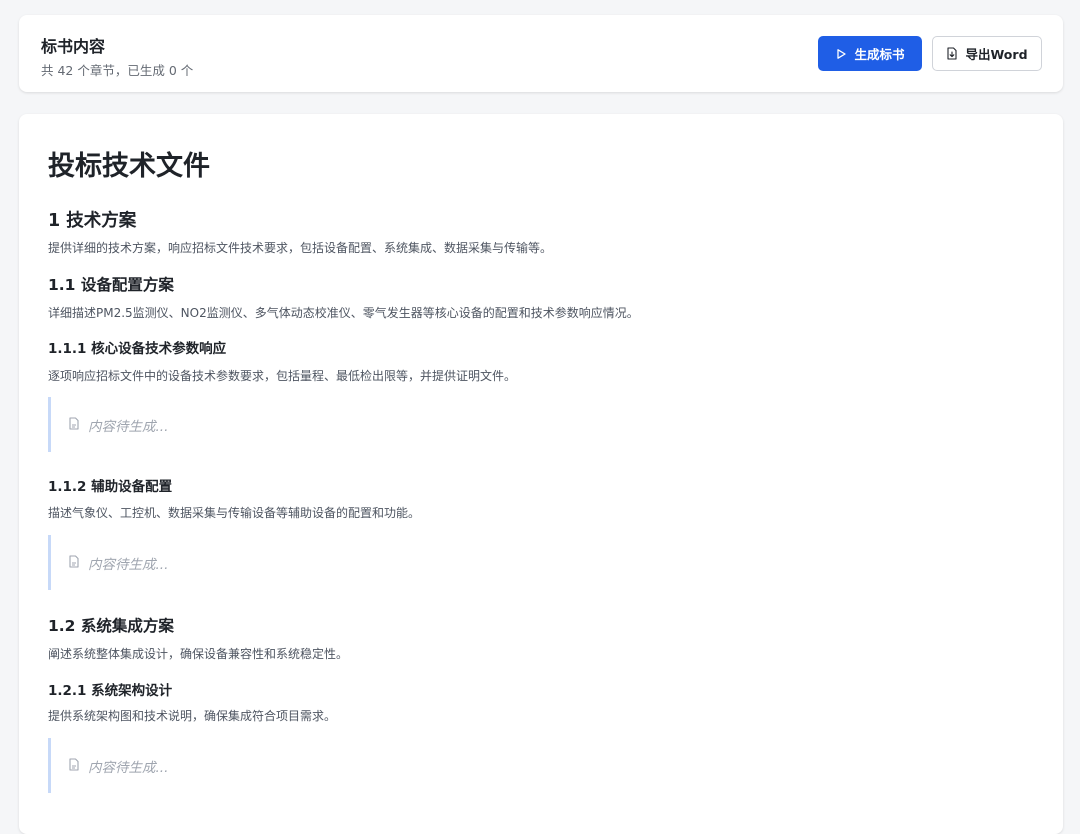  What do you see at coordinates (841, 54) in the screenshot?
I see `play-icon` at bounding box center [841, 54].